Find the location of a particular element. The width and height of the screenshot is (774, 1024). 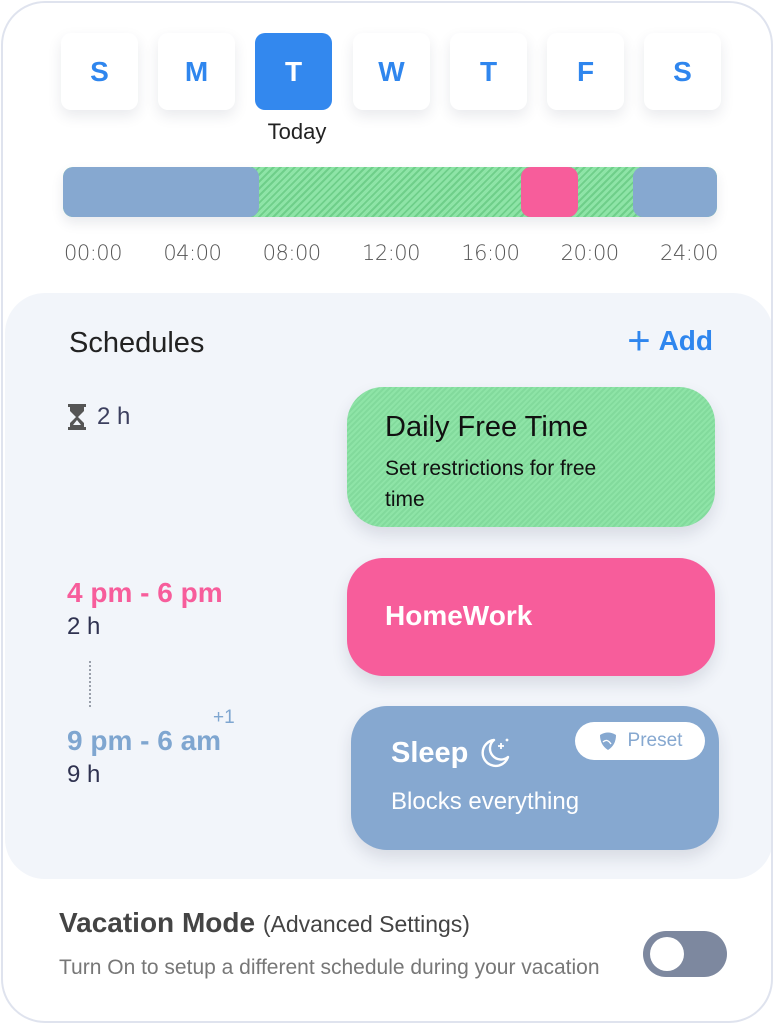

timeline-tick-label: 00:00 is located at coordinates (93, 253).